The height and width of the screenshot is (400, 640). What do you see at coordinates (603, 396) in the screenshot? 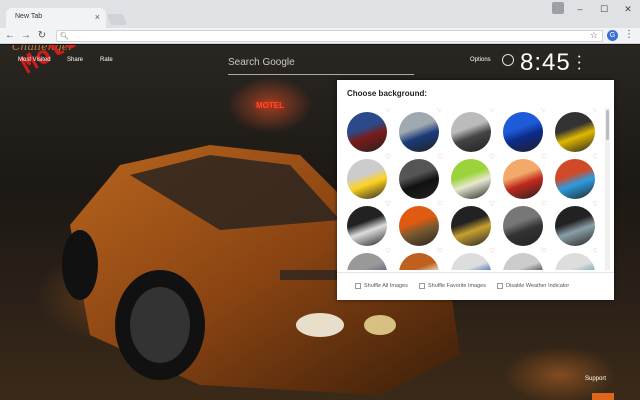
I see `support-badge` at bounding box center [603, 396].